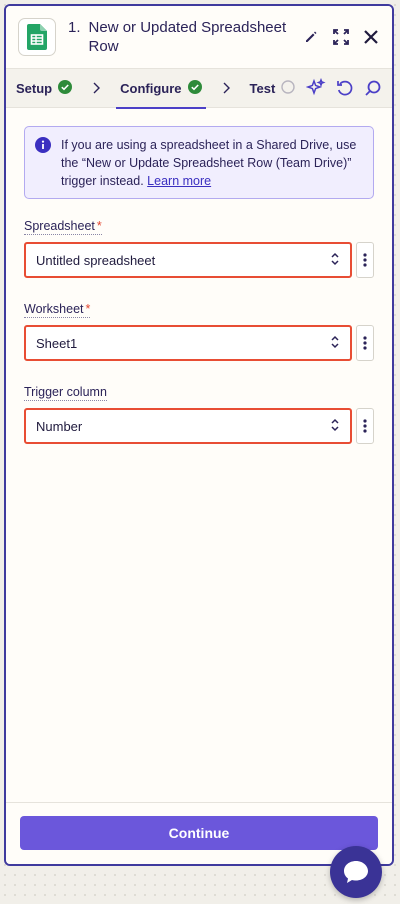 The image size is (400, 904). I want to click on undo-history-icon, so click(345, 88).